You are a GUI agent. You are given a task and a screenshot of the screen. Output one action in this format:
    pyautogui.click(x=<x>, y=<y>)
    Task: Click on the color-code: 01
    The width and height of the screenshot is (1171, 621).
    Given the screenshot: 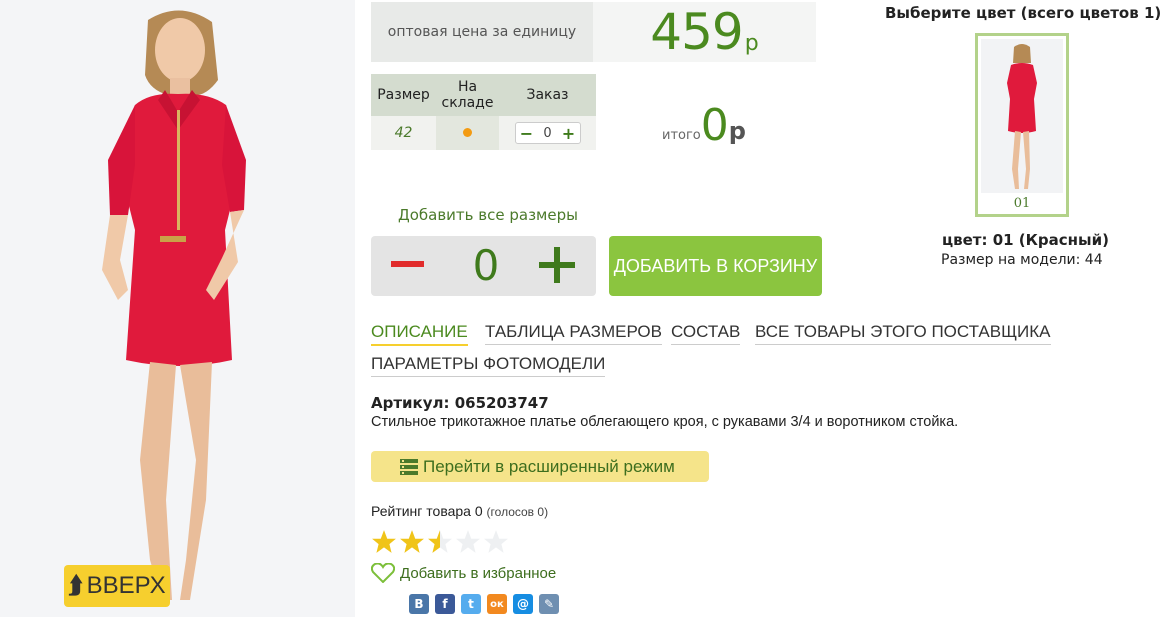 What is the action you would take?
    pyautogui.click(x=1022, y=203)
    